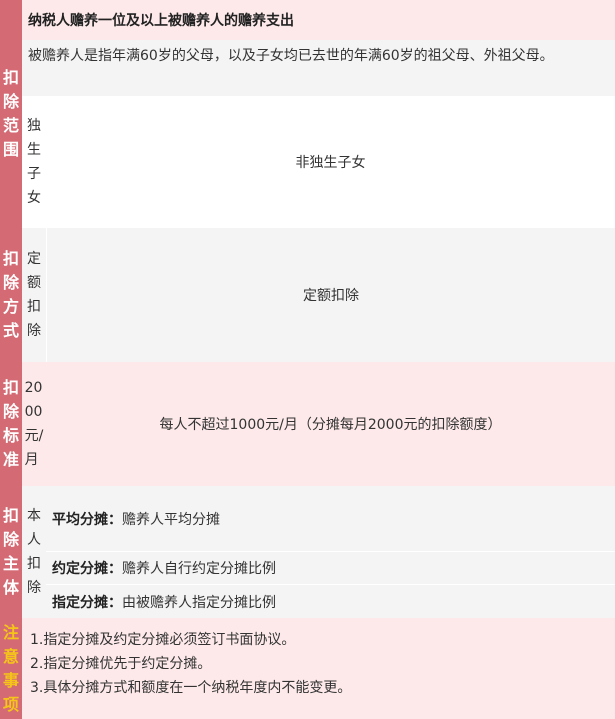 The height and width of the screenshot is (719, 615). Describe the element at coordinates (87, 519) in the screenshot. I see `subject-row-name: 平均分摊：` at that location.